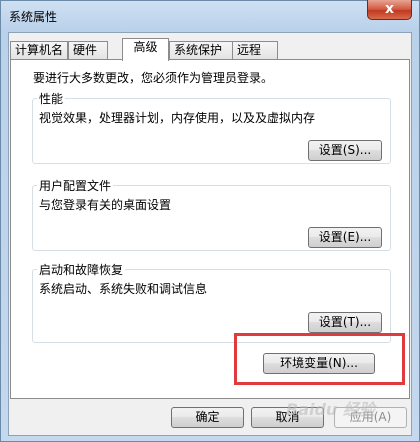  Describe the element at coordinates (255, 50) in the screenshot. I see `tab-remote: 远程` at that location.